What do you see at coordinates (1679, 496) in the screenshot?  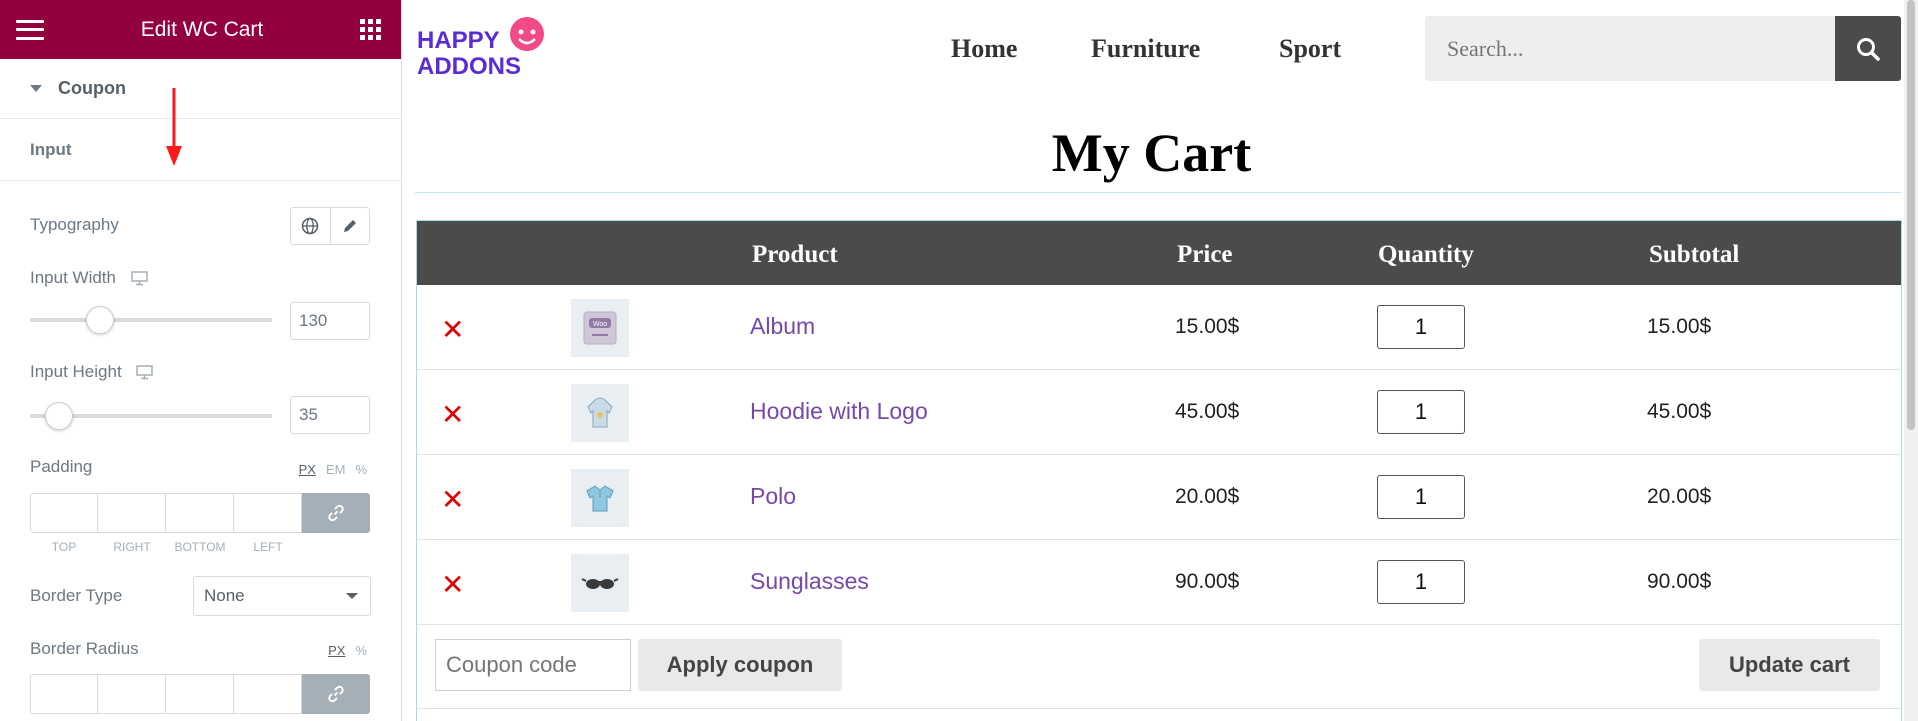 I see `product-subtotal: 20.00$` at bounding box center [1679, 496].